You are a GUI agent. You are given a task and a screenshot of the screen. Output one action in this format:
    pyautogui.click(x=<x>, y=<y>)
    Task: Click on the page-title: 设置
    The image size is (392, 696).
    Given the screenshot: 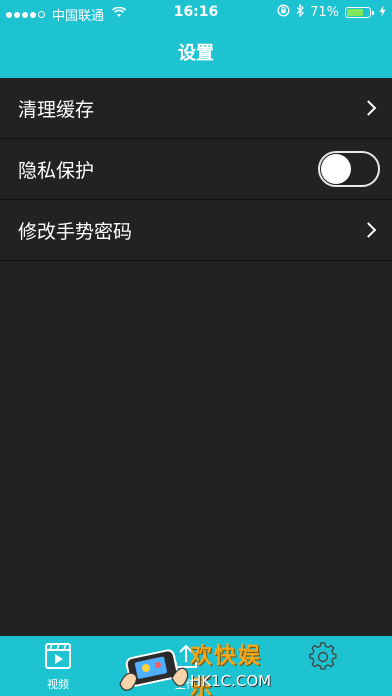 What is the action you would take?
    pyautogui.click(x=196, y=53)
    